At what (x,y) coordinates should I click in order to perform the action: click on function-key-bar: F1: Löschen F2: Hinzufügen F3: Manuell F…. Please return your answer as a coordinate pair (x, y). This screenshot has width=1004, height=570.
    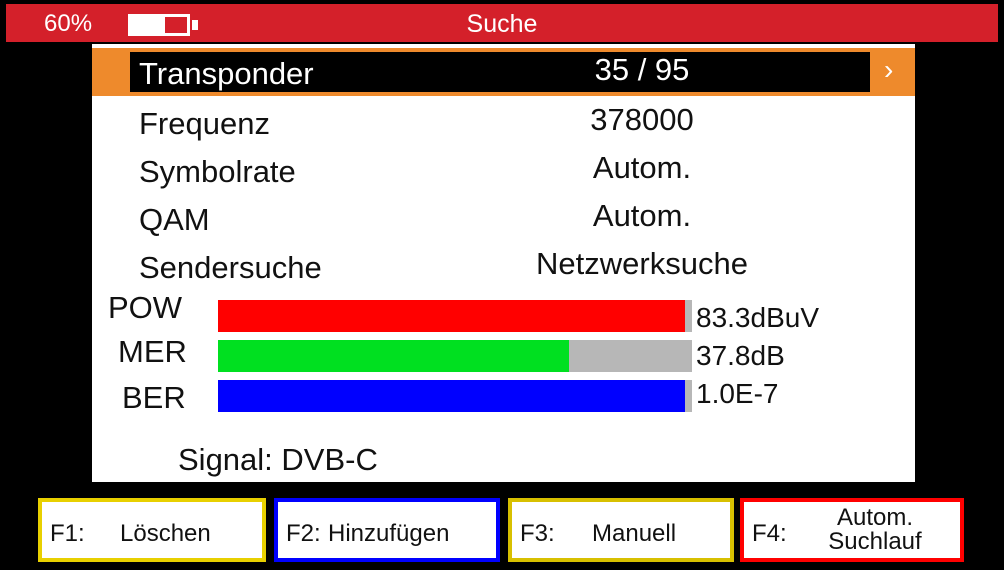
    Looking at the image, I should click on (502, 531).